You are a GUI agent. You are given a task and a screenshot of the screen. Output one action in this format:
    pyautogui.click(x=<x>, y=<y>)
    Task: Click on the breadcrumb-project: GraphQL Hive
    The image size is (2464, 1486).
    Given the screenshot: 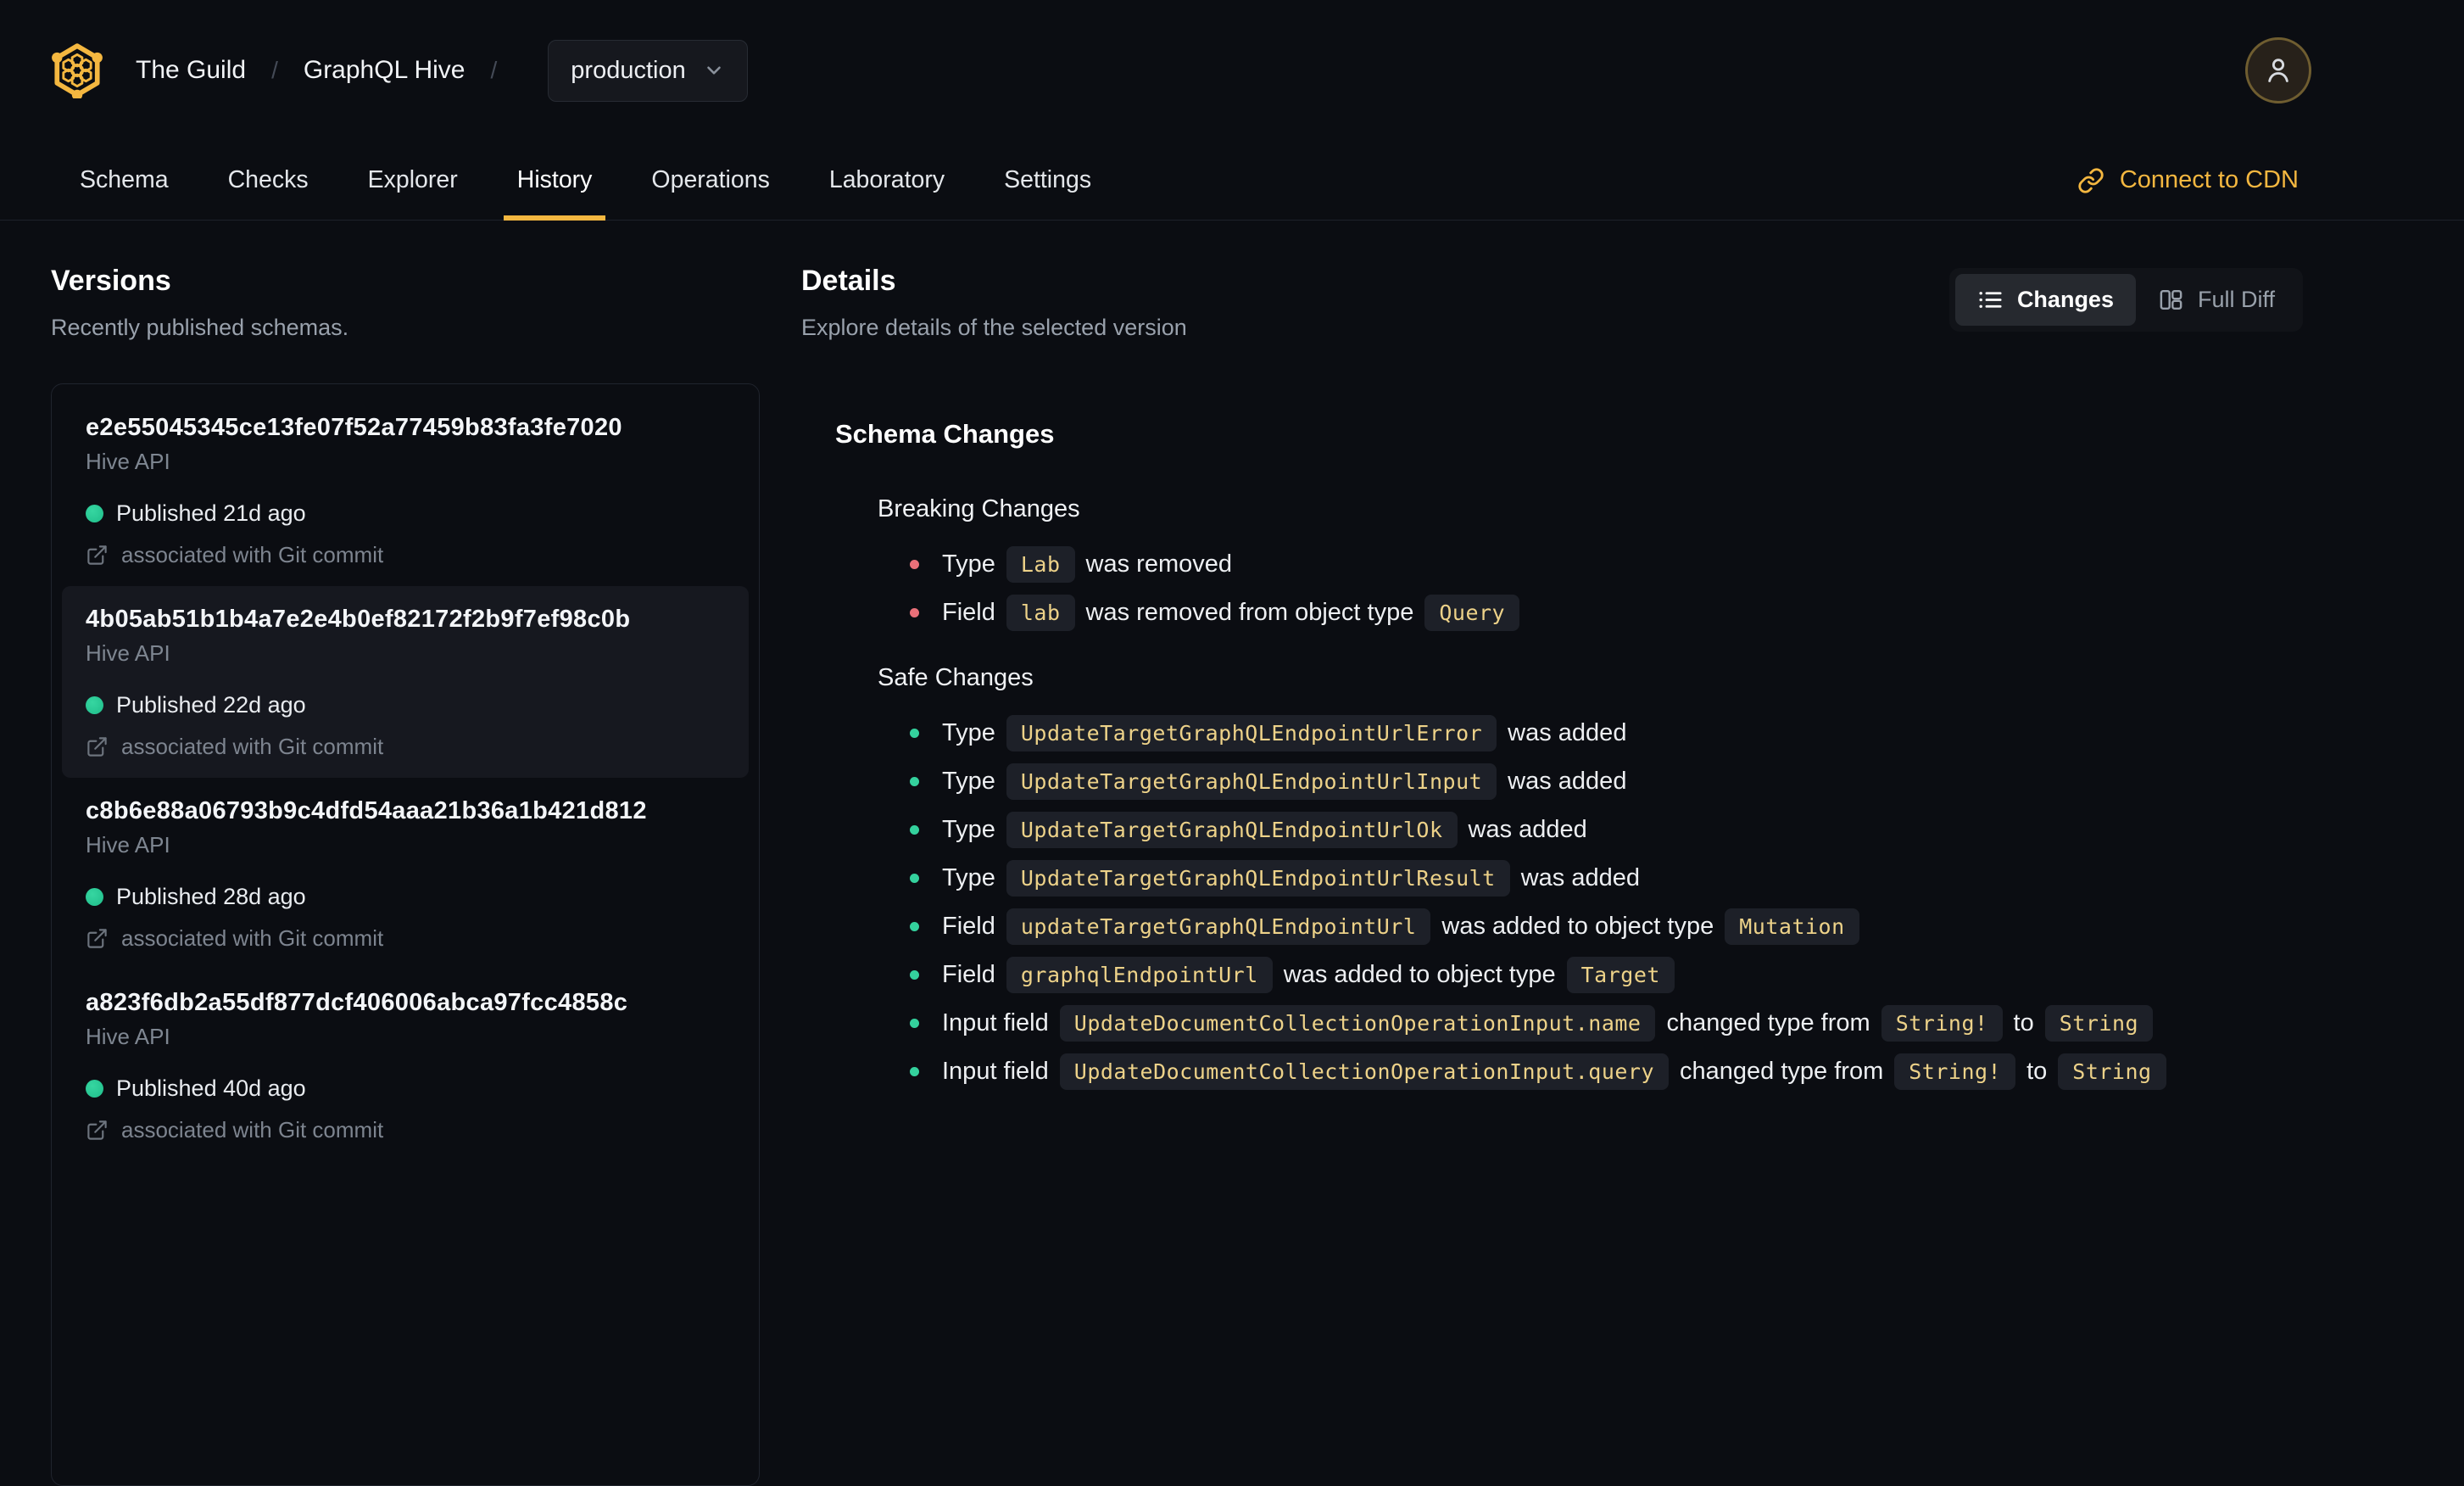 What is the action you would take?
    pyautogui.click(x=384, y=70)
    